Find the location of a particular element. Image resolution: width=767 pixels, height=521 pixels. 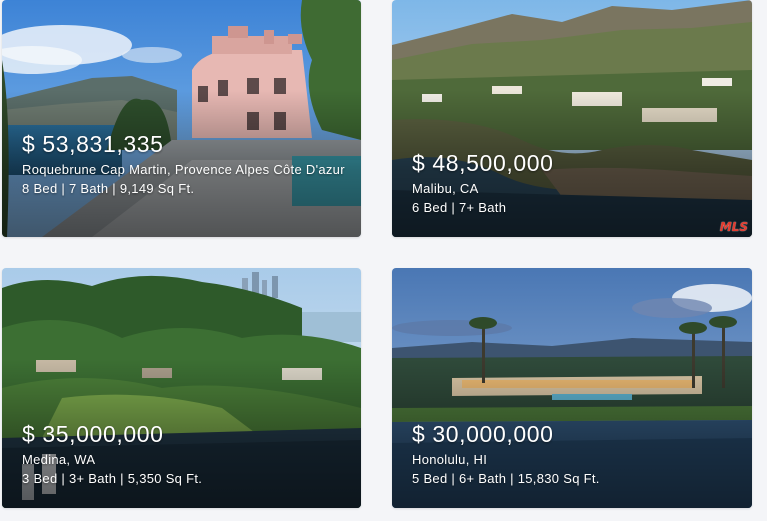

listing-info: $ 48,500,000 Malibu, CA 6 Bed | 7+ Bath is located at coordinates (576, 183).